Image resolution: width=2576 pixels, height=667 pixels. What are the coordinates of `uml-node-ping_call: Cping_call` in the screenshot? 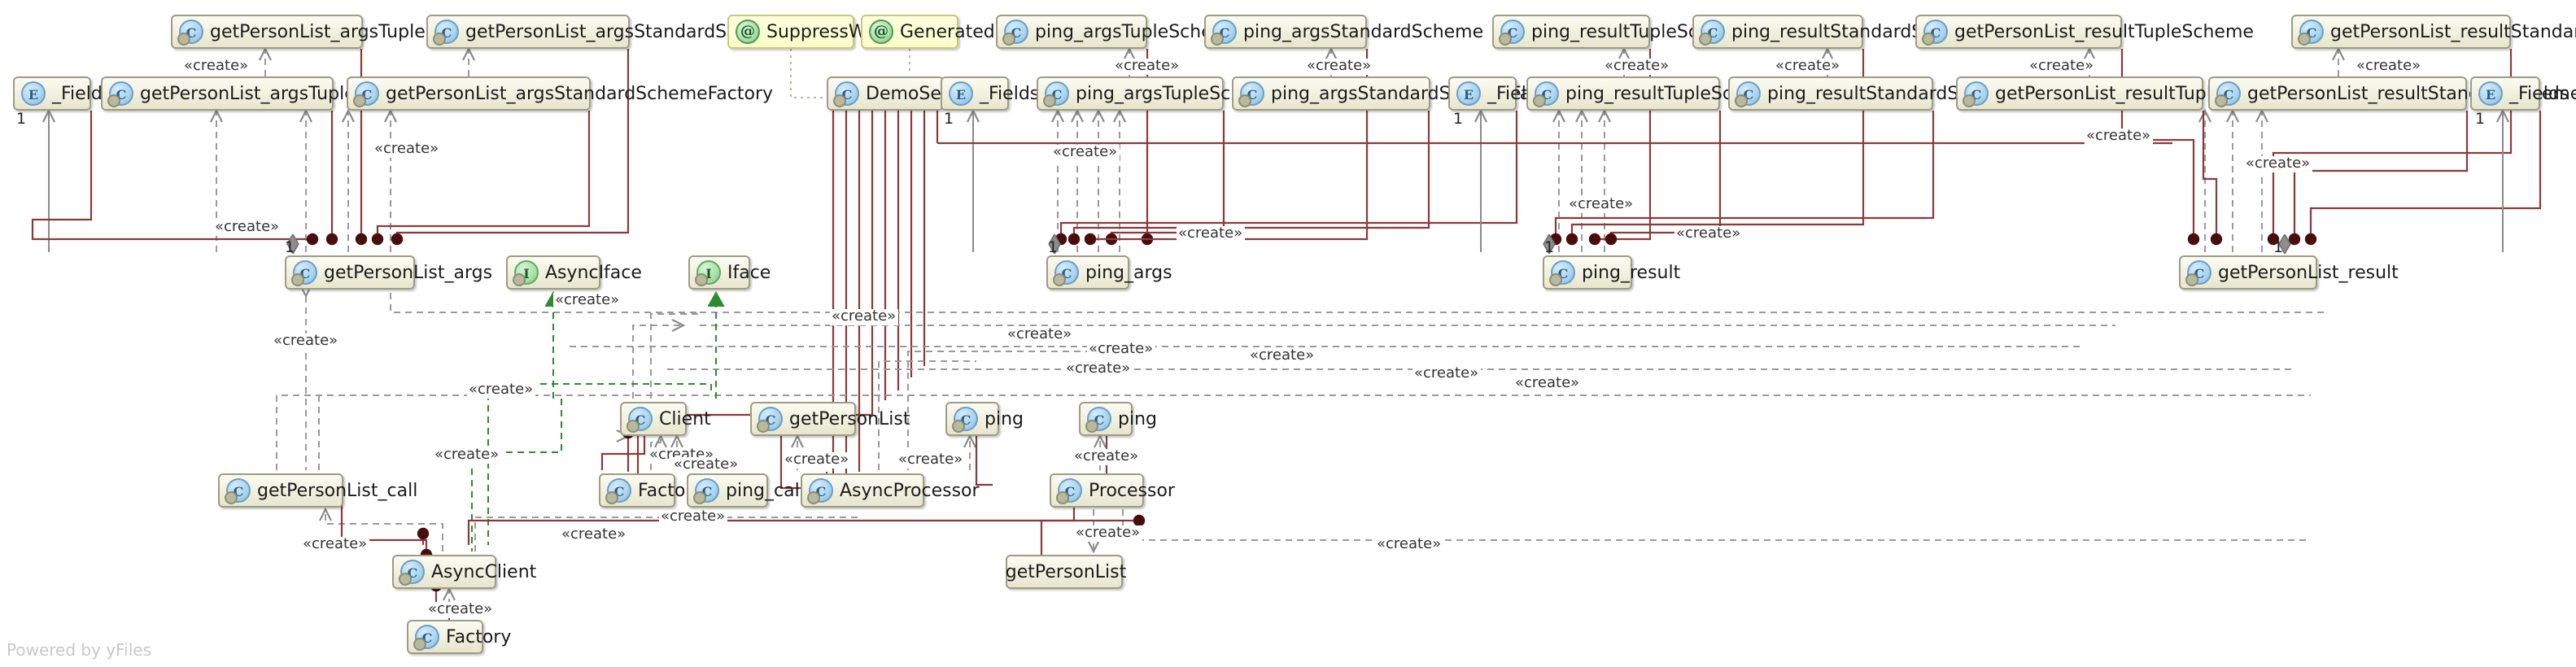 It's located at (746, 490).